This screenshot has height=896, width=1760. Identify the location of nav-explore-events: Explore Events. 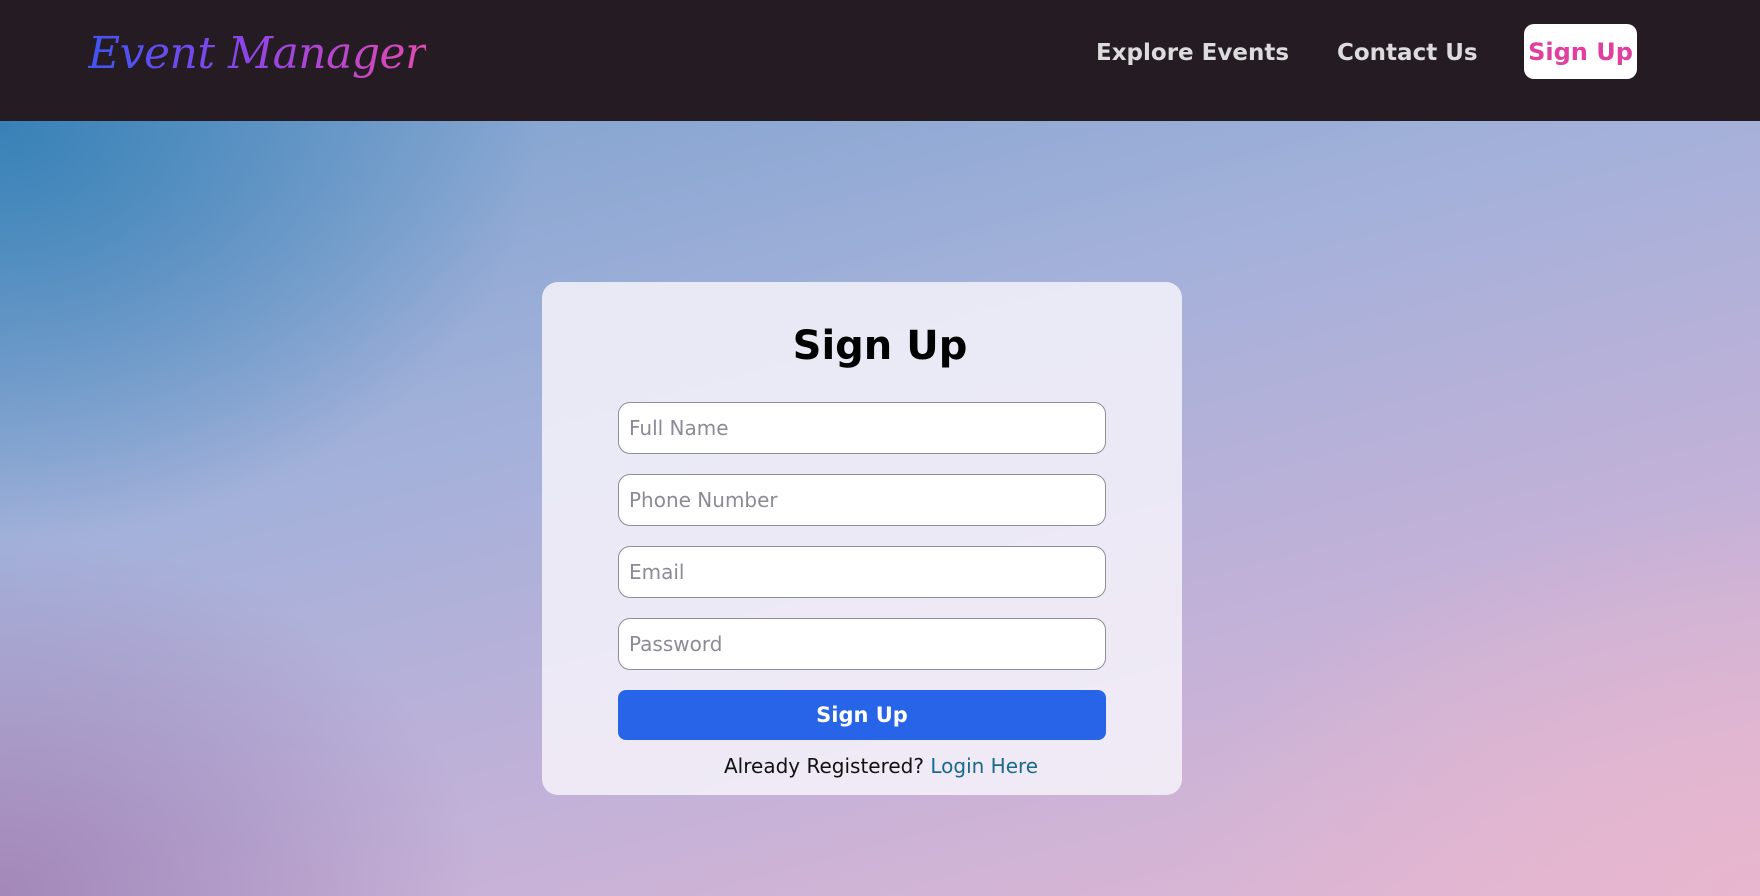
(1192, 53).